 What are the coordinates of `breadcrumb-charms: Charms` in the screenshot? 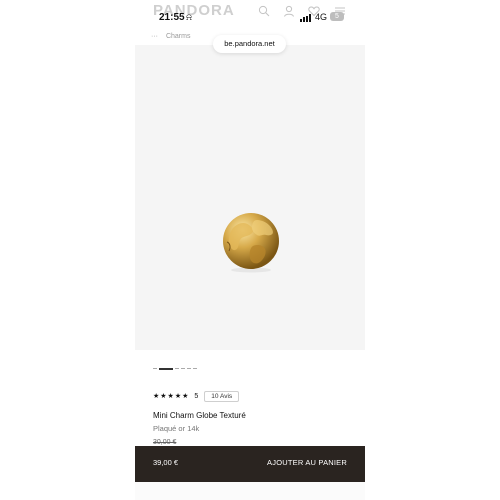 It's located at (178, 36).